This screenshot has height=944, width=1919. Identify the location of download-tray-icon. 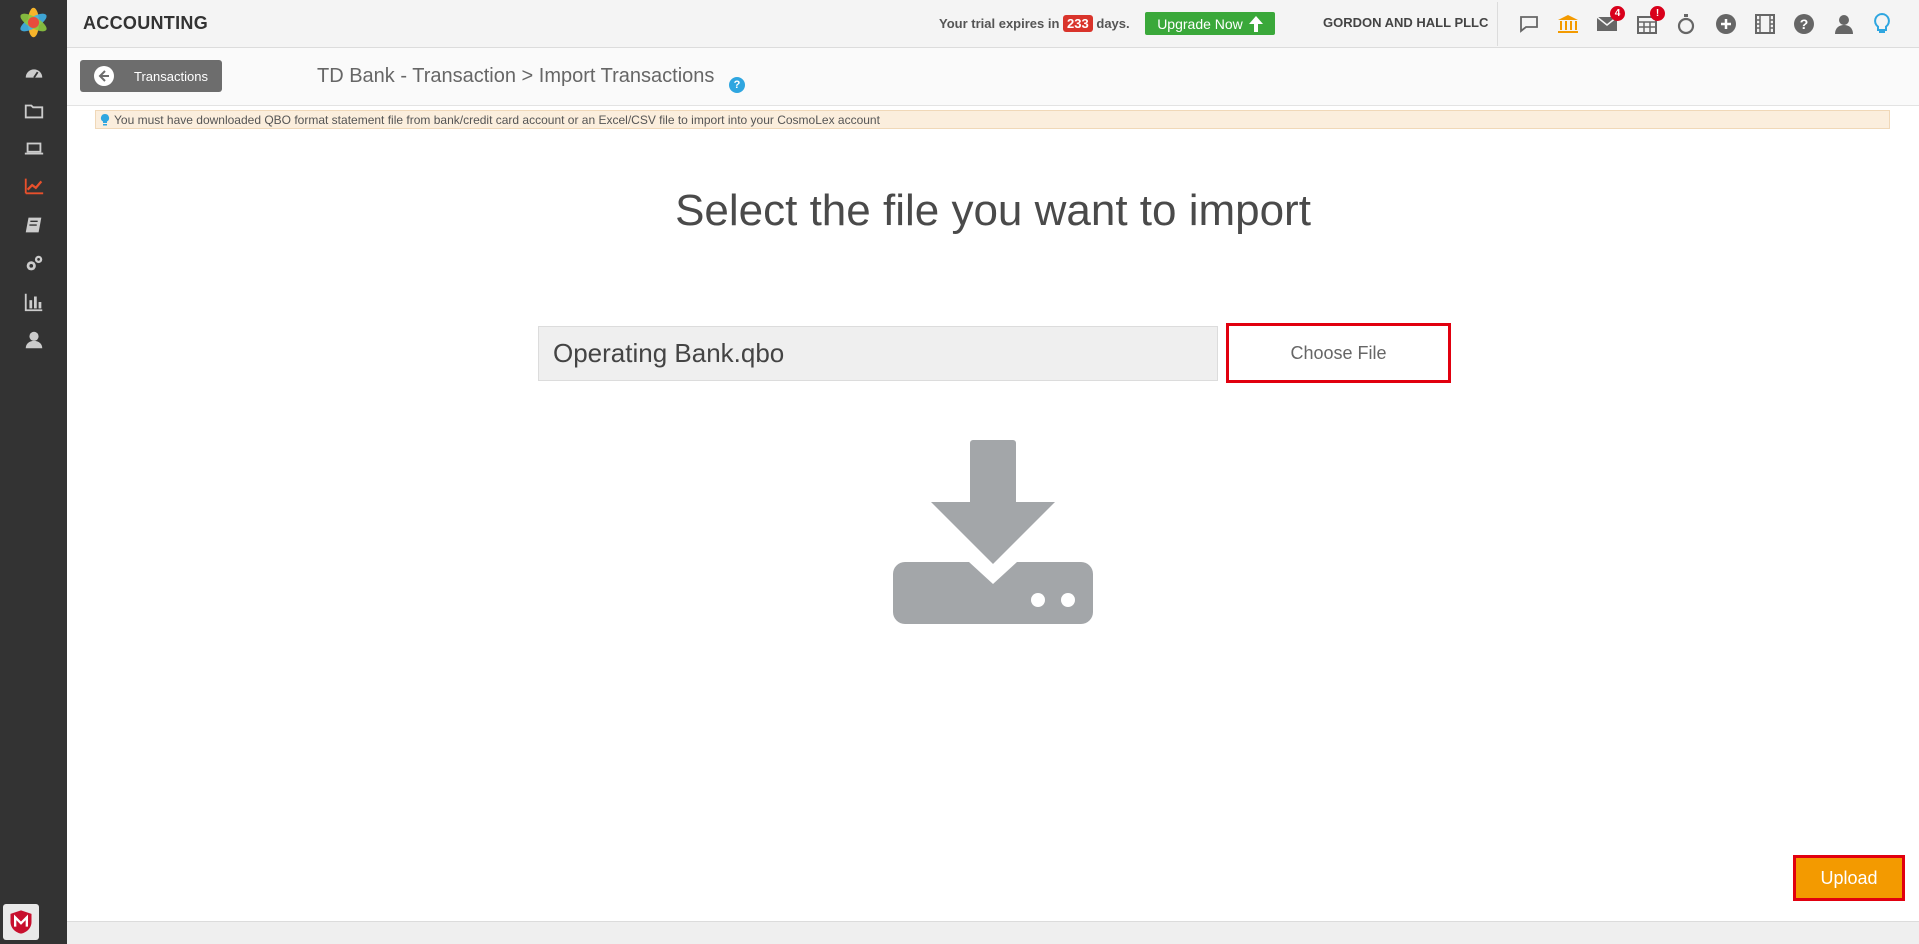
(993, 532).